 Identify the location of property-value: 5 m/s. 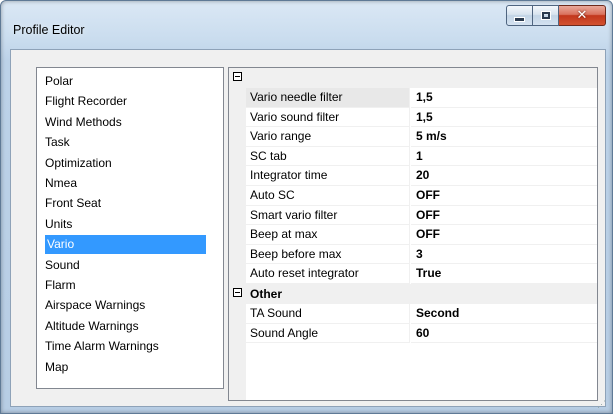
(504, 137).